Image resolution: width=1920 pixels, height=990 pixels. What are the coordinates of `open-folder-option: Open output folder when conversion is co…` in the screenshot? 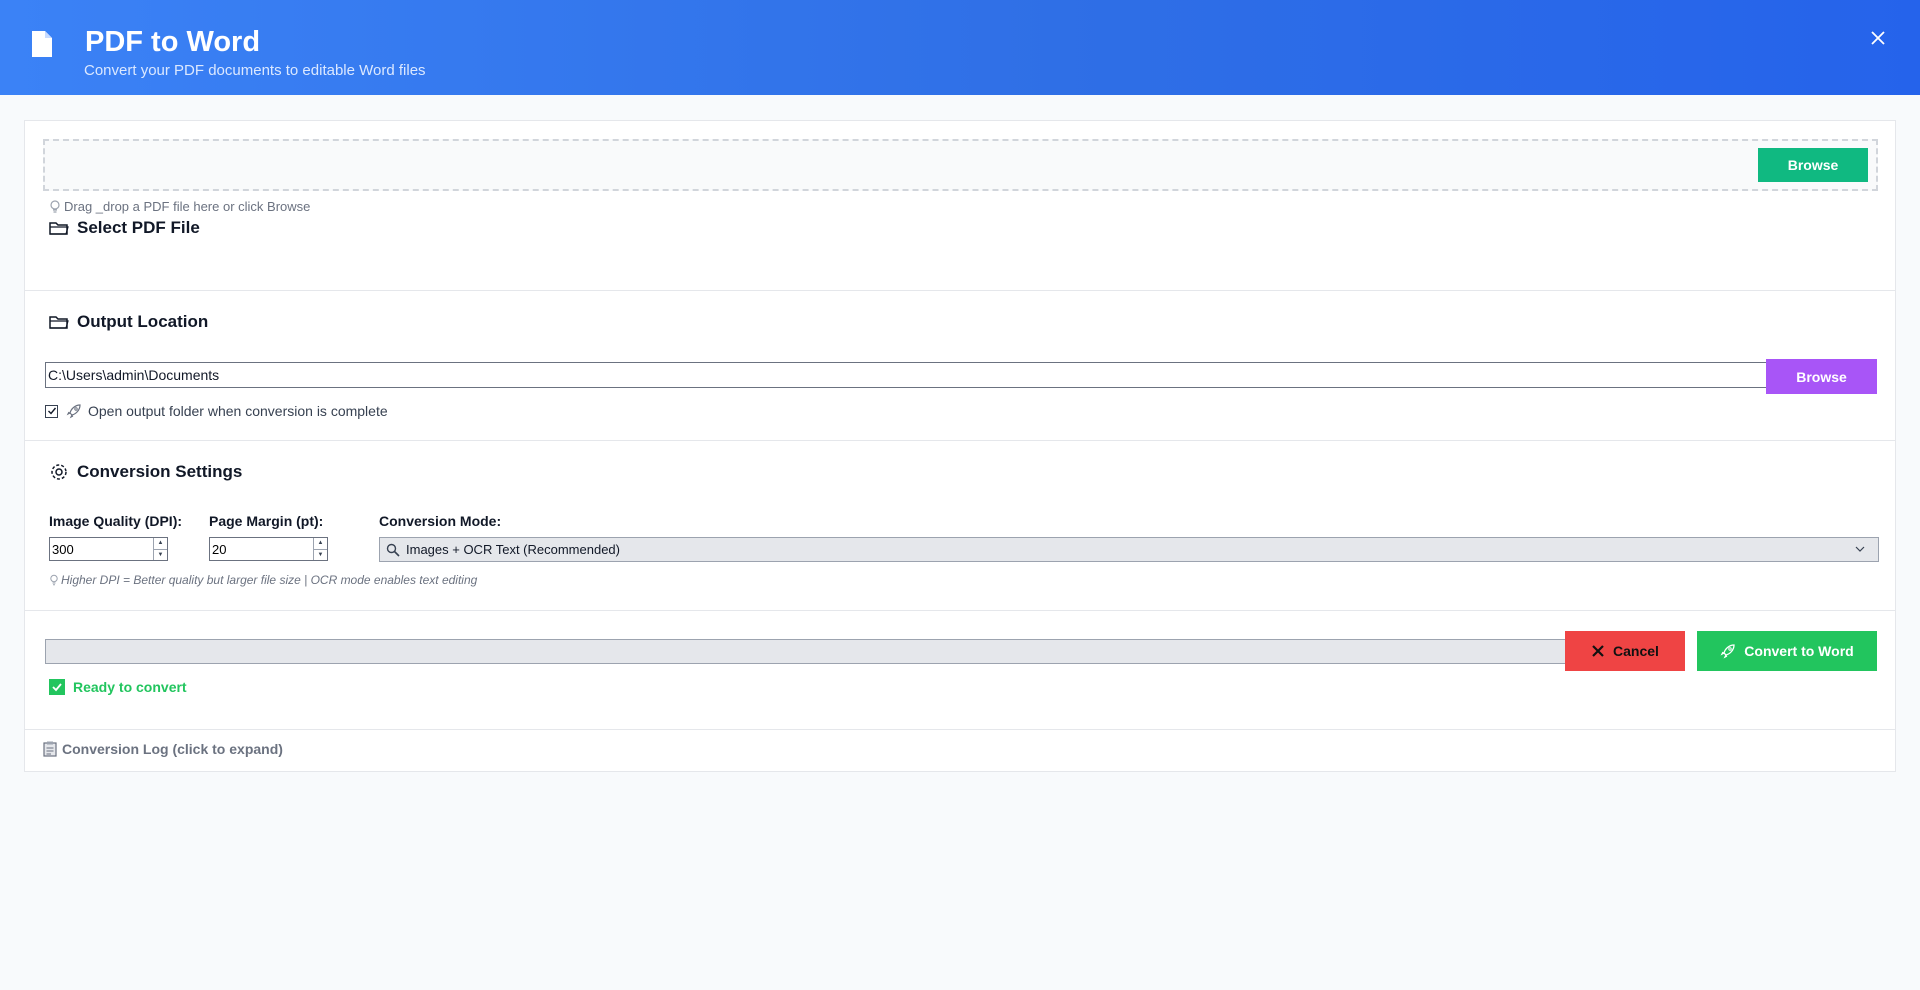 It's located at (216, 411).